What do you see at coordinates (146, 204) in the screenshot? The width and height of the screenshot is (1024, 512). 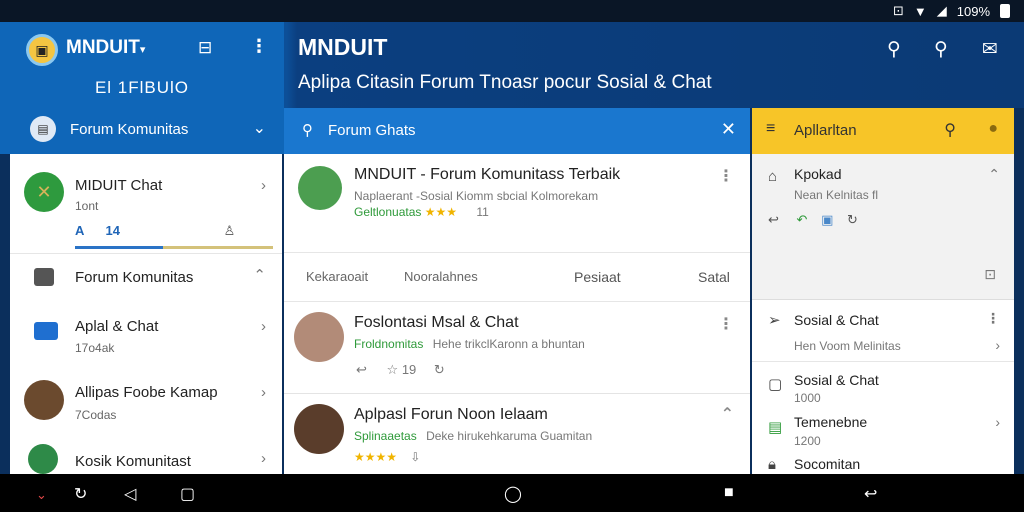 I see `list-item: ✕ MIDUIT Chat 1ont › A 14 ♙` at bounding box center [146, 204].